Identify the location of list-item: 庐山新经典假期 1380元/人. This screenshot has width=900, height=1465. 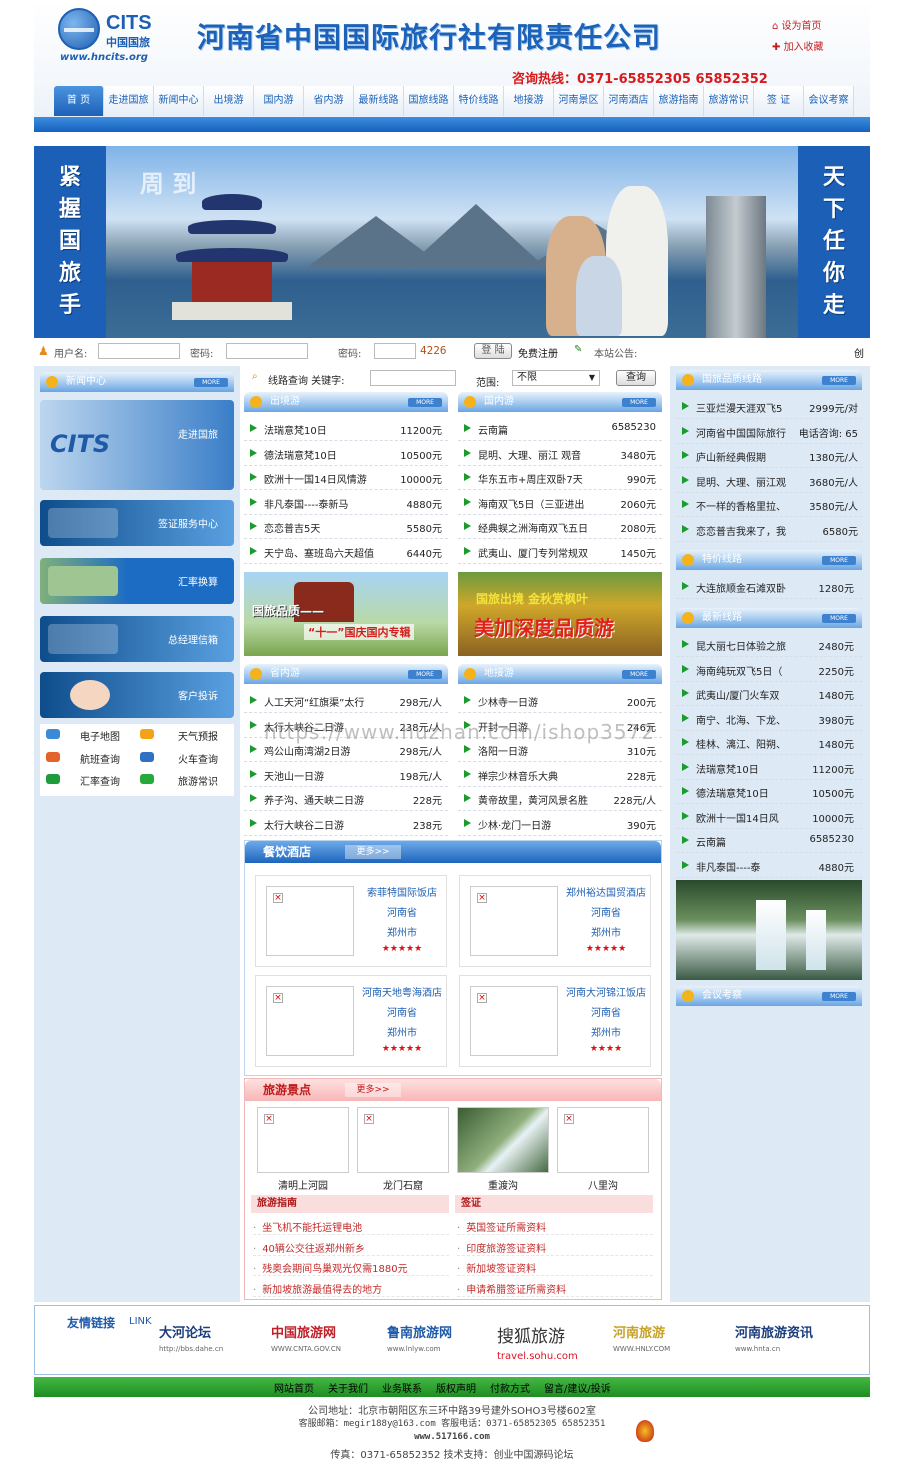
(769, 455).